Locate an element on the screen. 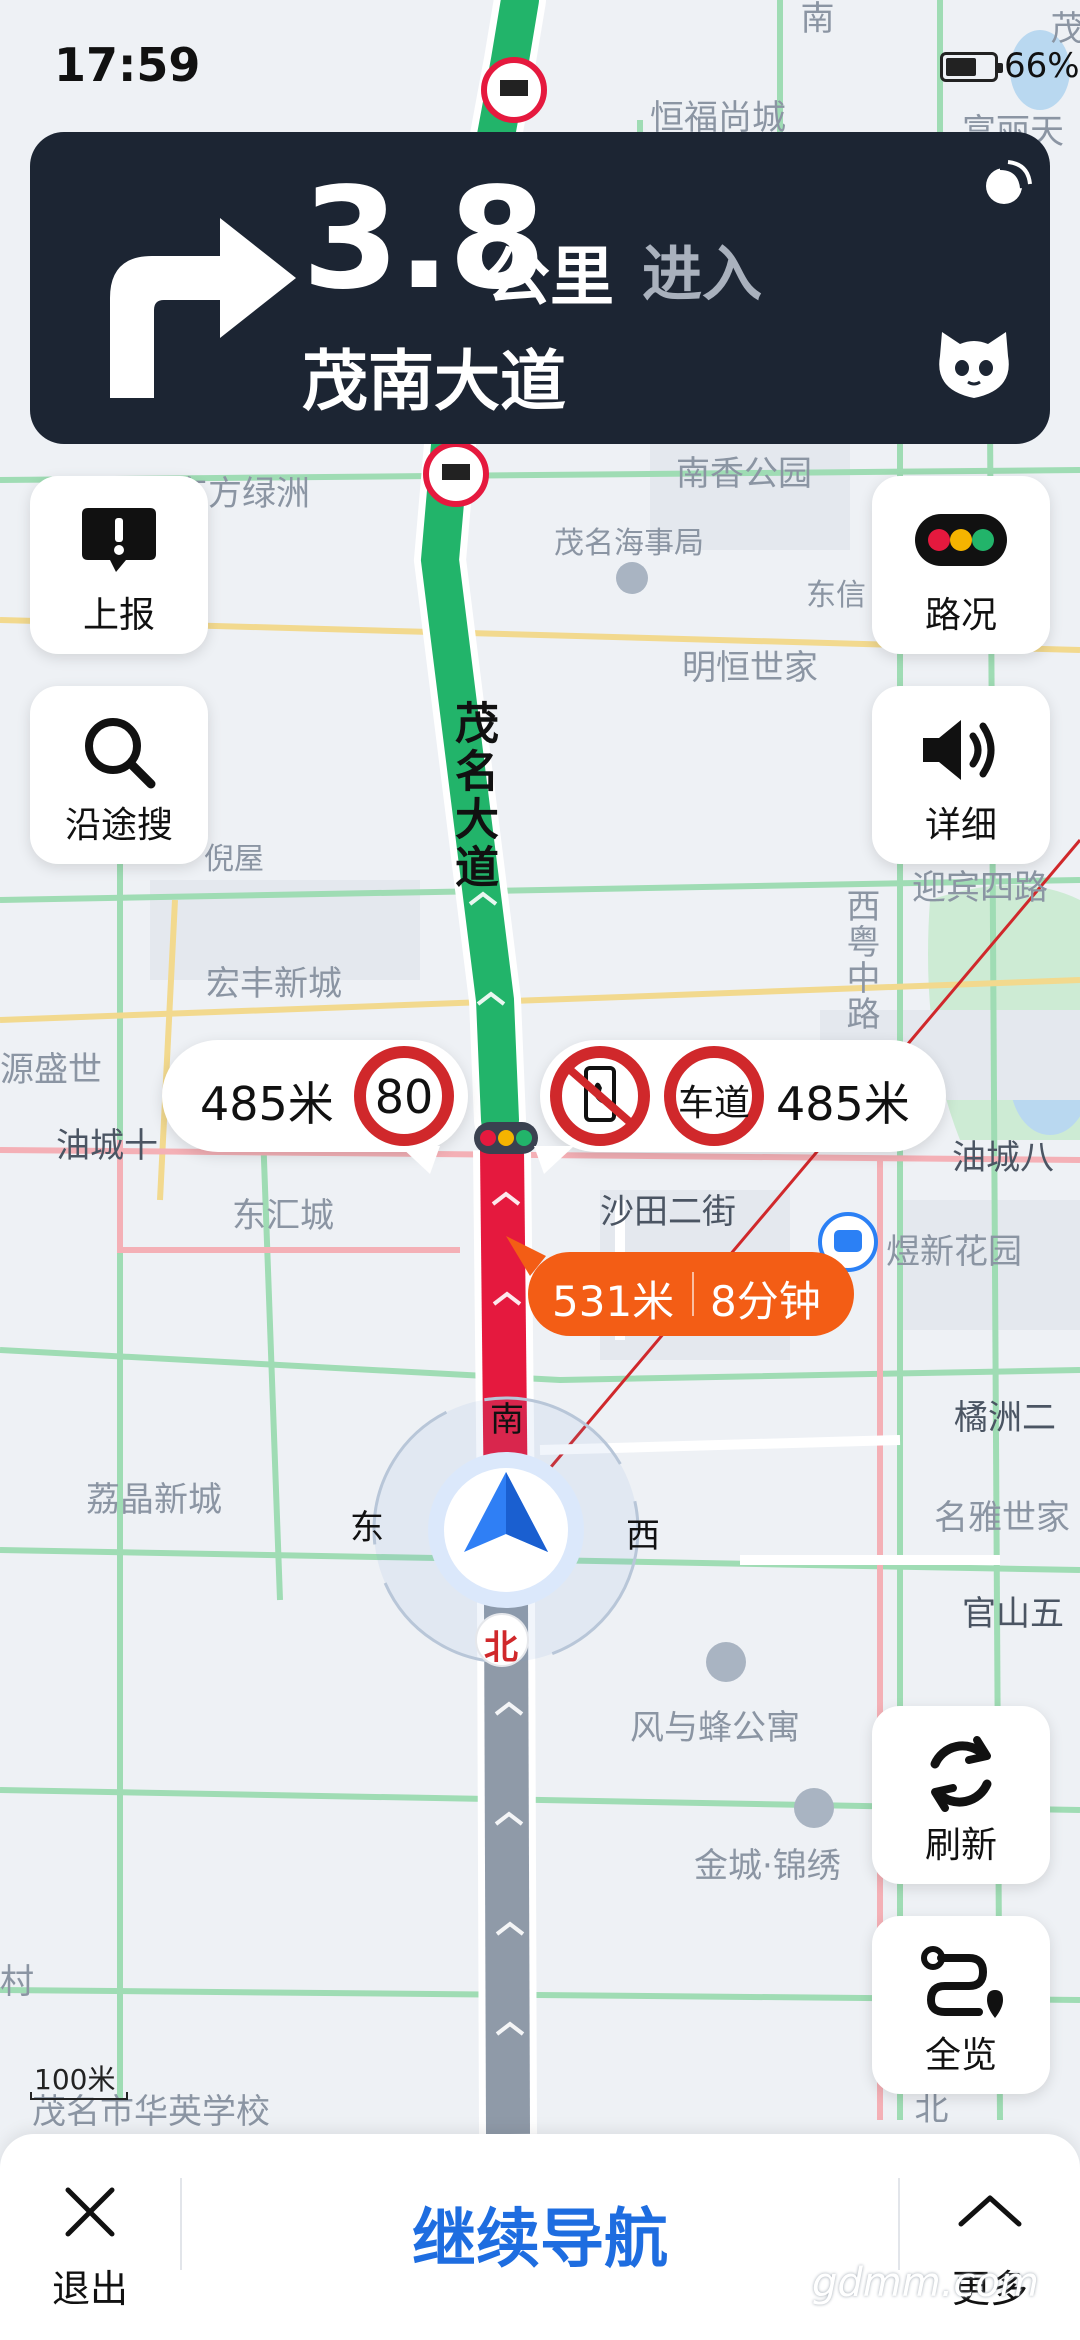 Image resolution: width=1080 pixels, height=2340 pixels. phone-icon is located at coordinates (600, 1096).